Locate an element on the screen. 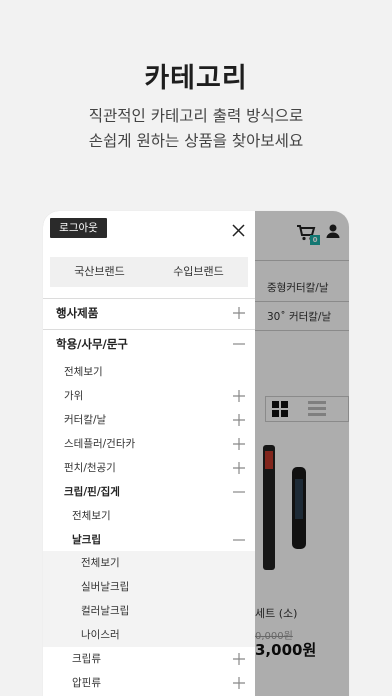 The width and height of the screenshot is (392, 696). menu-label: 스테플러/건타카 is located at coordinates (100, 444).